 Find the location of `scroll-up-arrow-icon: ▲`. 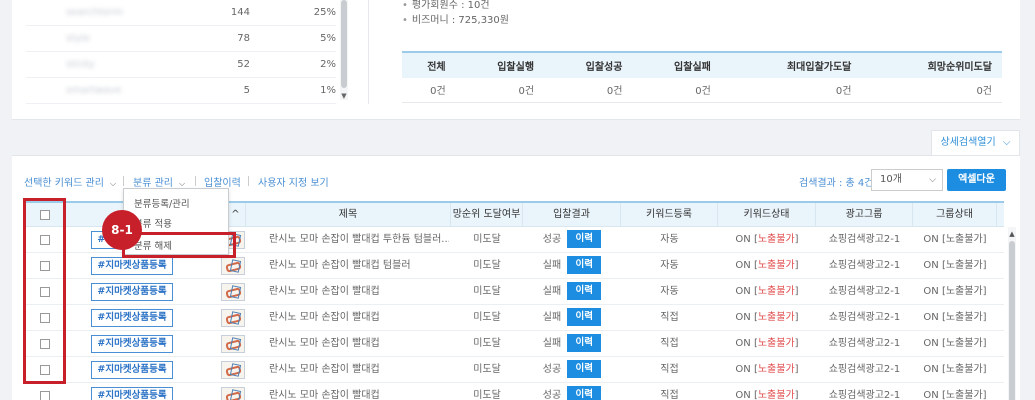

scroll-up-arrow-icon: ▲ is located at coordinates (1012, 234).